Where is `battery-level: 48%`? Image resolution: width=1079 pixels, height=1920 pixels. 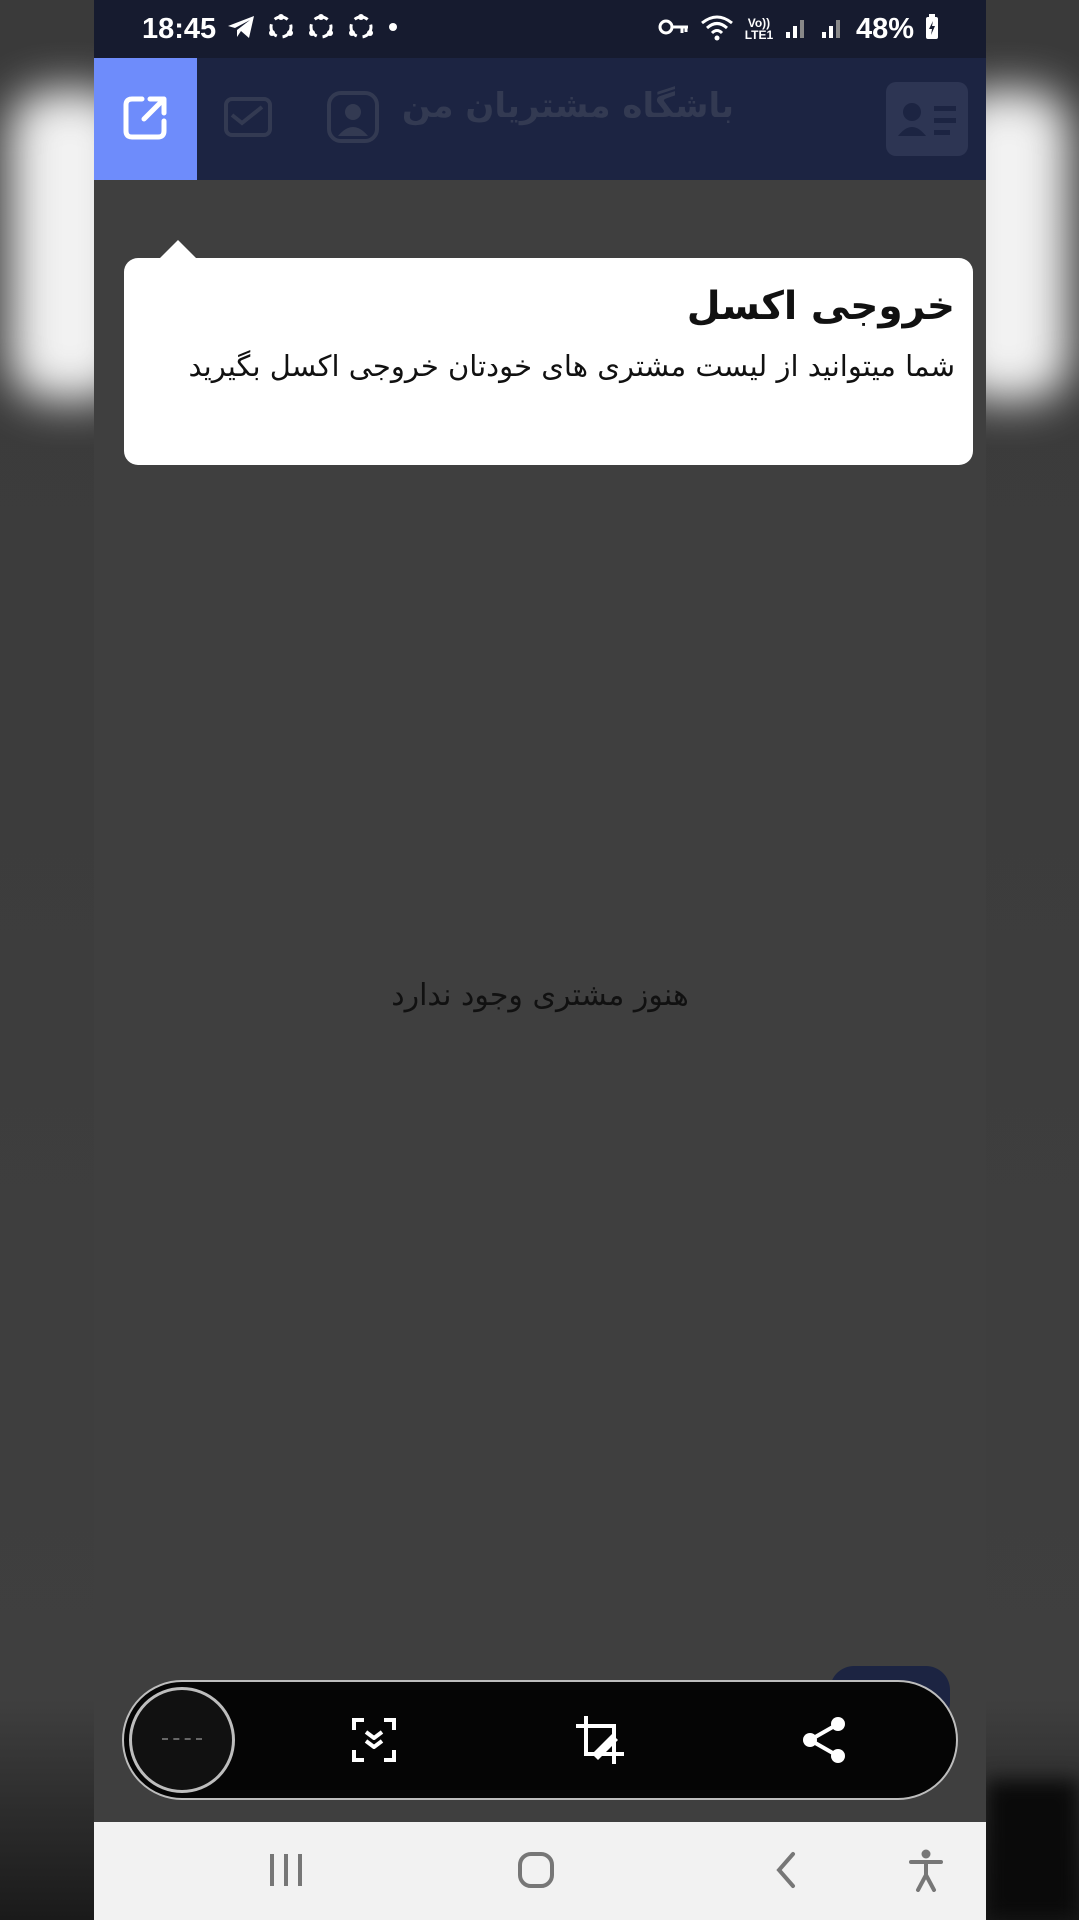
battery-level: 48% is located at coordinates (884, 28).